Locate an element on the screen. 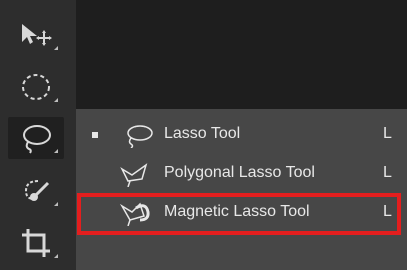  crop-tool is located at coordinates (36, 243).